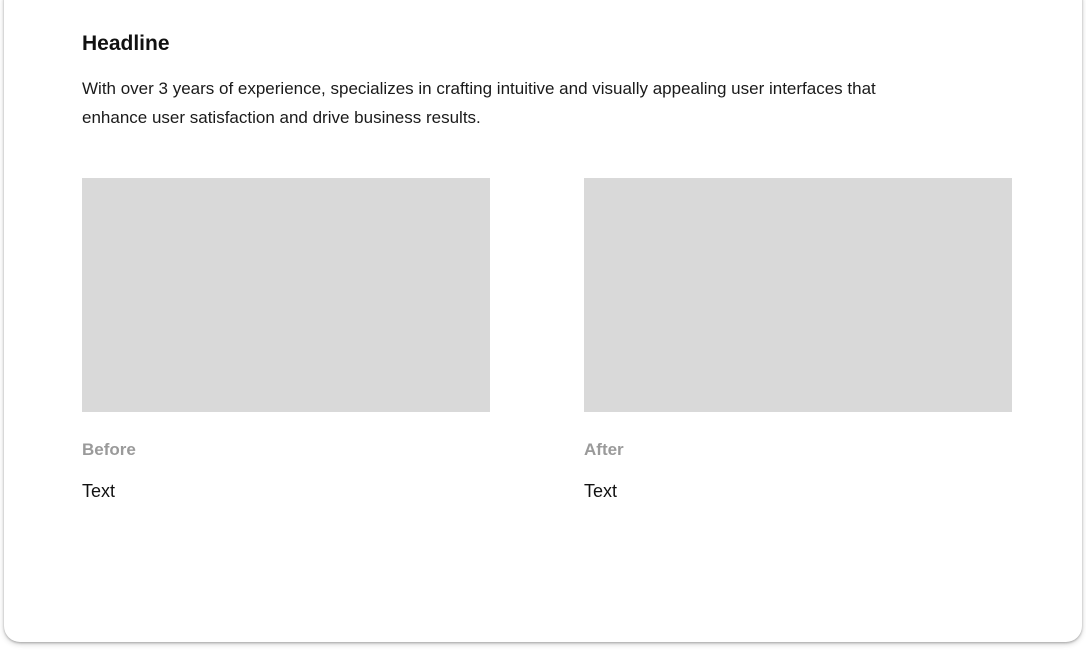 The width and height of the screenshot is (1086, 651). What do you see at coordinates (601, 491) in the screenshot?
I see `after-text: Text` at bounding box center [601, 491].